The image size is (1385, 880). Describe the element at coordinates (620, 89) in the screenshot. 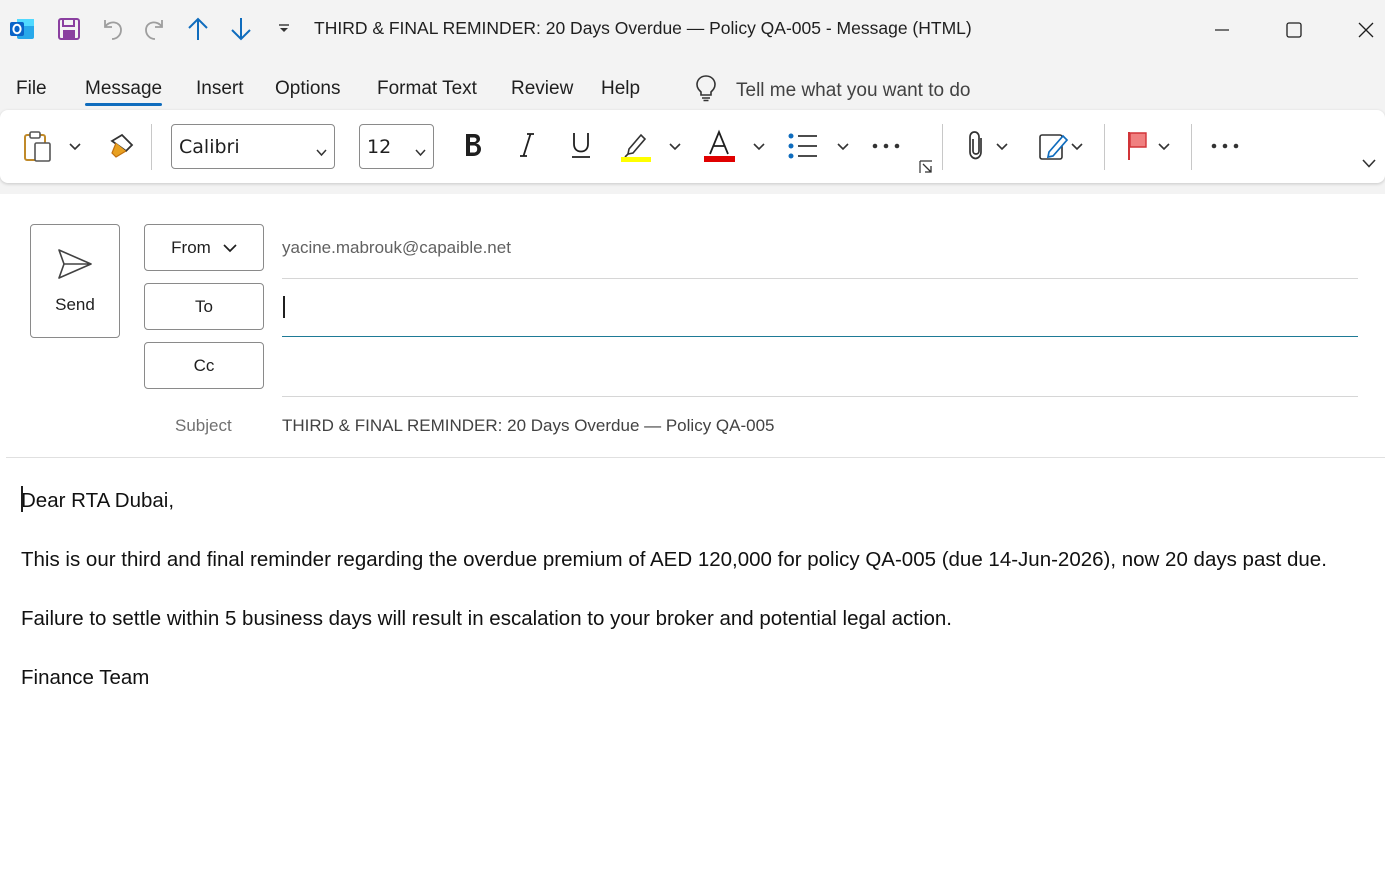

I see `tab-help: Help` at that location.